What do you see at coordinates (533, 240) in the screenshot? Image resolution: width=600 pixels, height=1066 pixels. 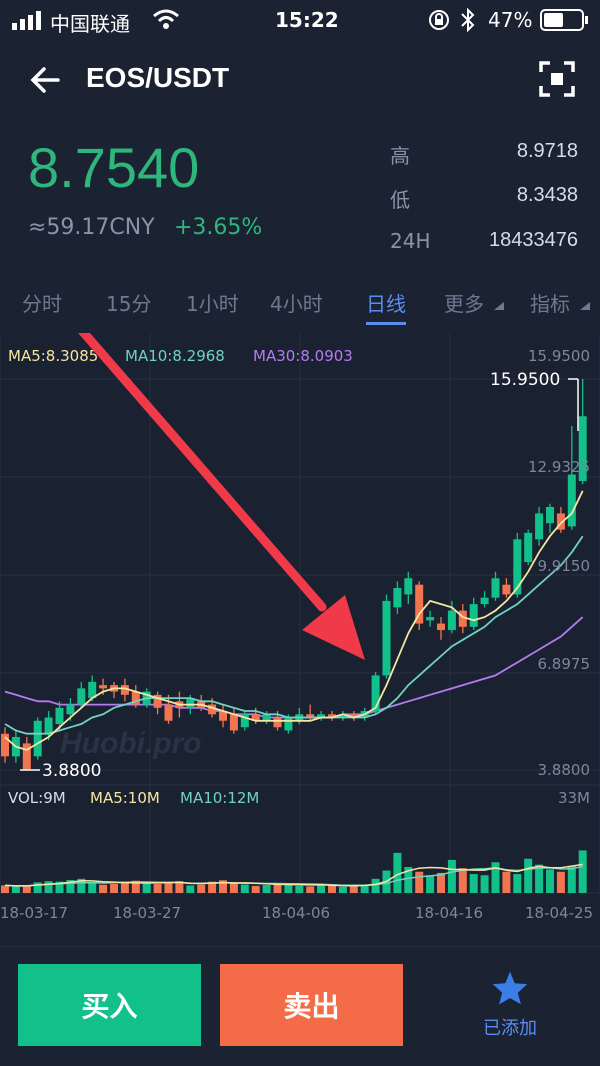 I see `stat-24h-value: 18433476` at bounding box center [533, 240].